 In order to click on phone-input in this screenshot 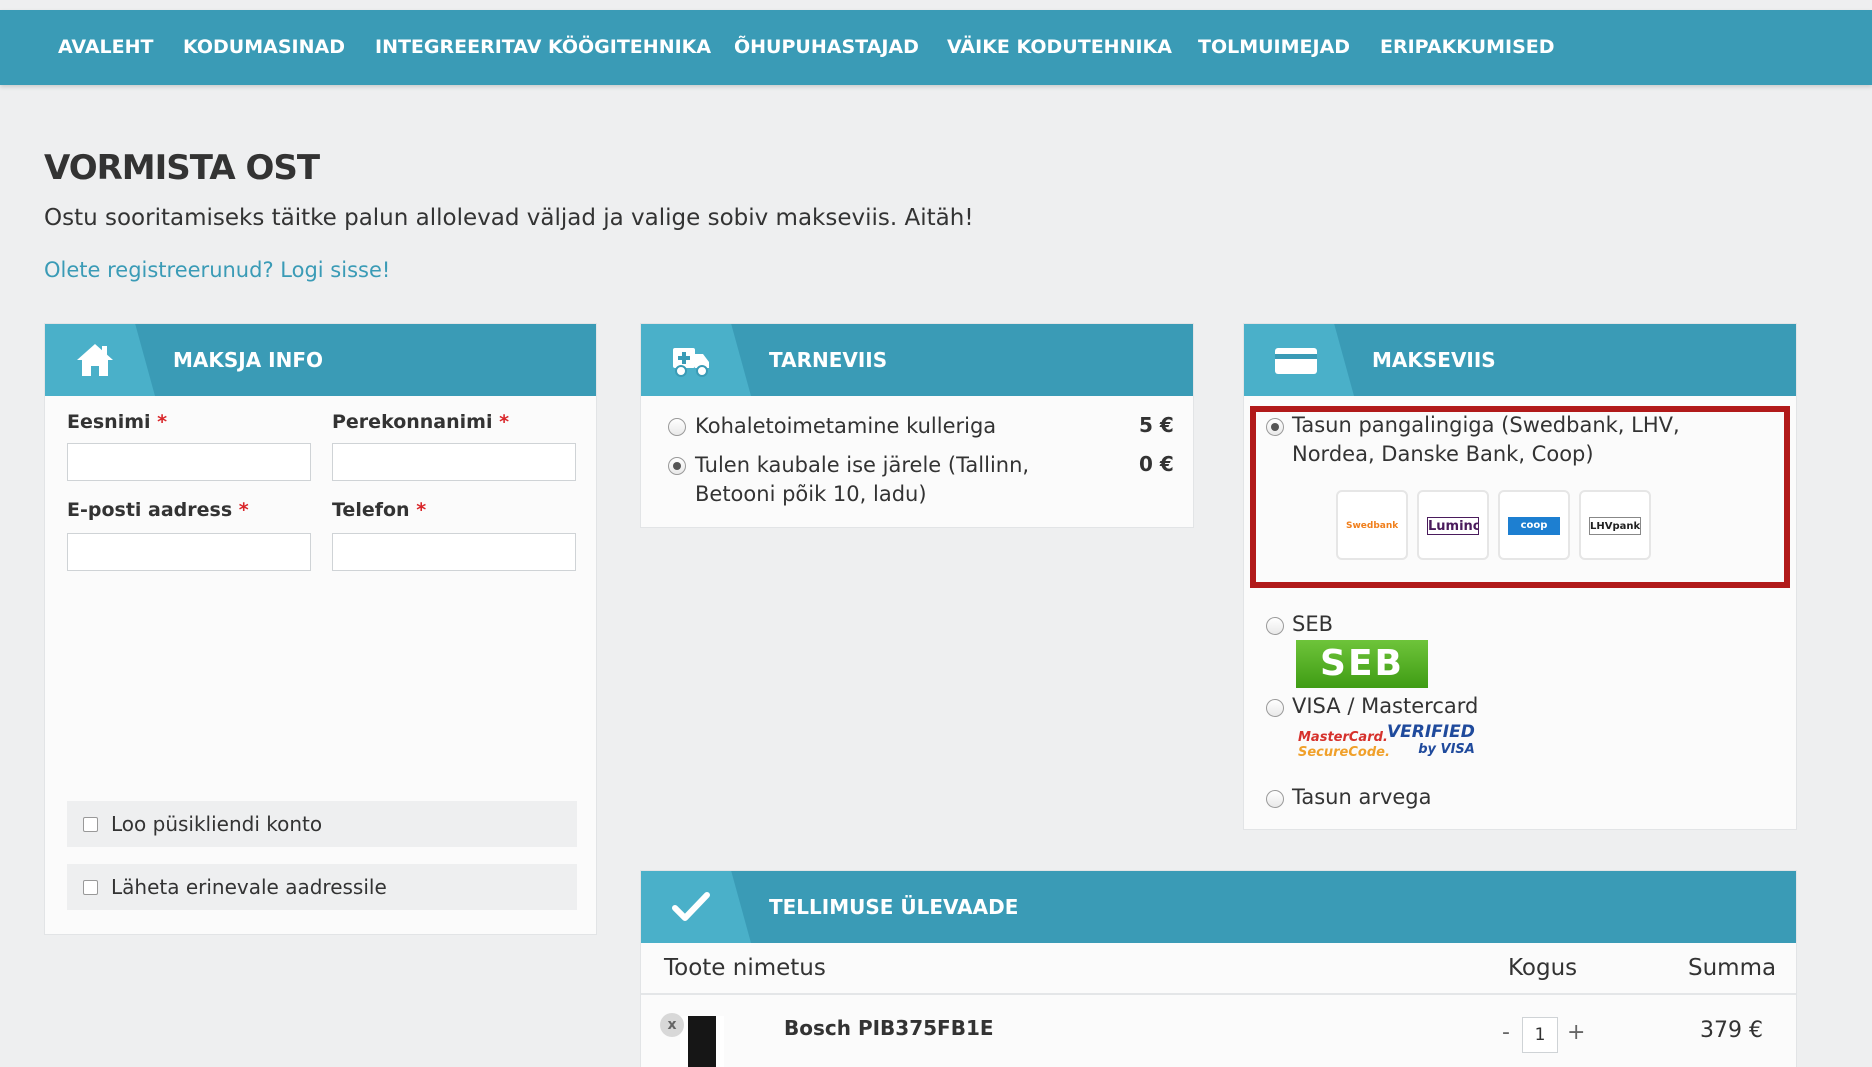, I will do `click(454, 552)`.